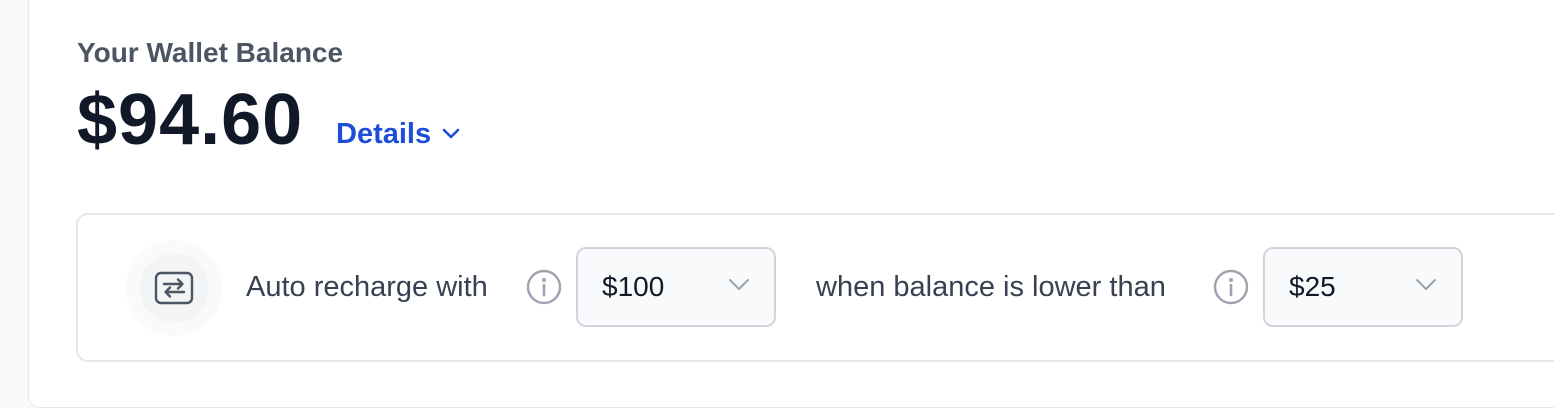  What do you see at coordinates (1363, 287) in the screenshot?
I see `threshold-select: $25` at bounding box center [1363, 287].